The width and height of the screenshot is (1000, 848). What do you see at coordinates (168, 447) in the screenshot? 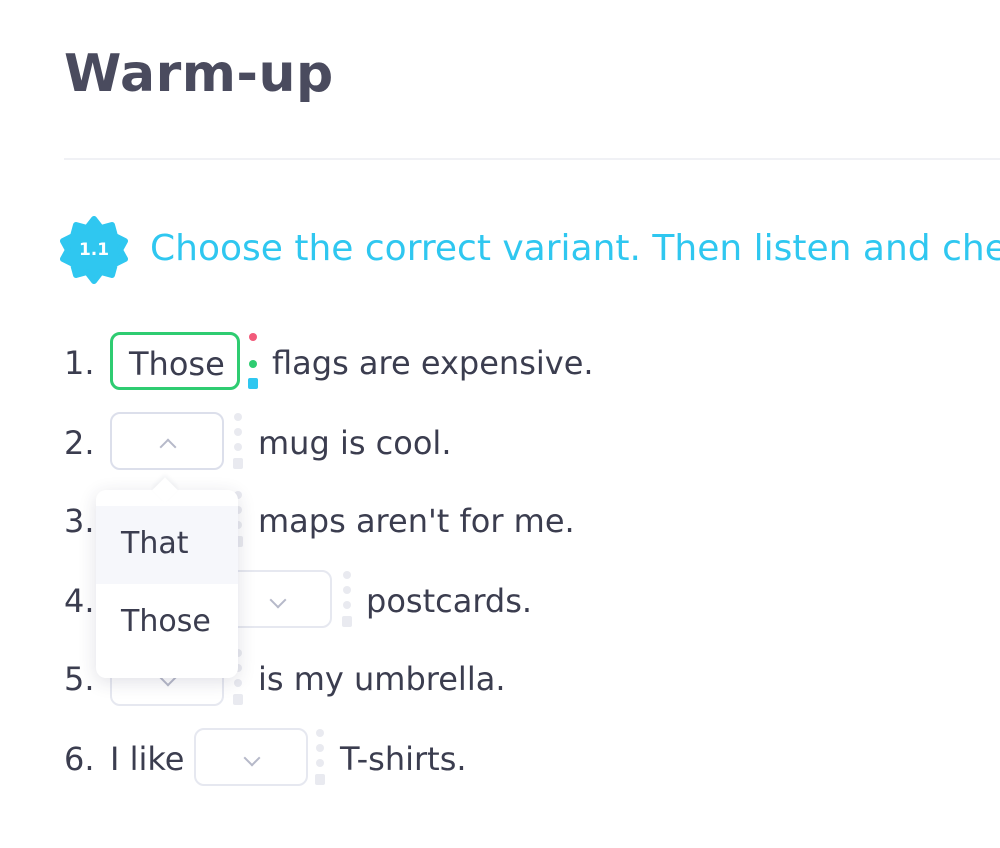
I see `chevron-up-icon` at bounding box center [168, 447].